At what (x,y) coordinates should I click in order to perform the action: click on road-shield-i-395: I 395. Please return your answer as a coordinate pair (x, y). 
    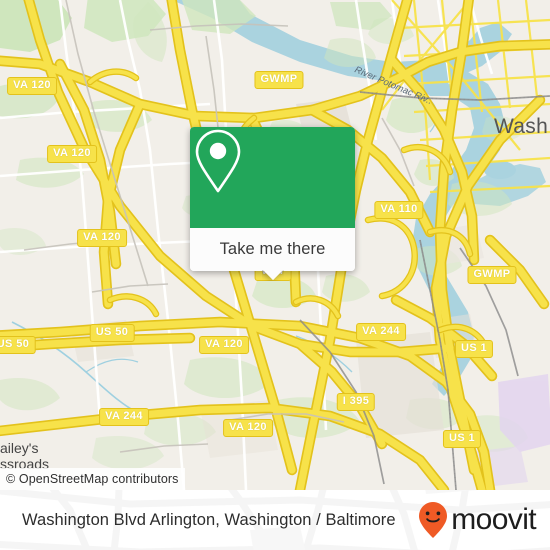
    Looking at the image, I should click on (356, 402).